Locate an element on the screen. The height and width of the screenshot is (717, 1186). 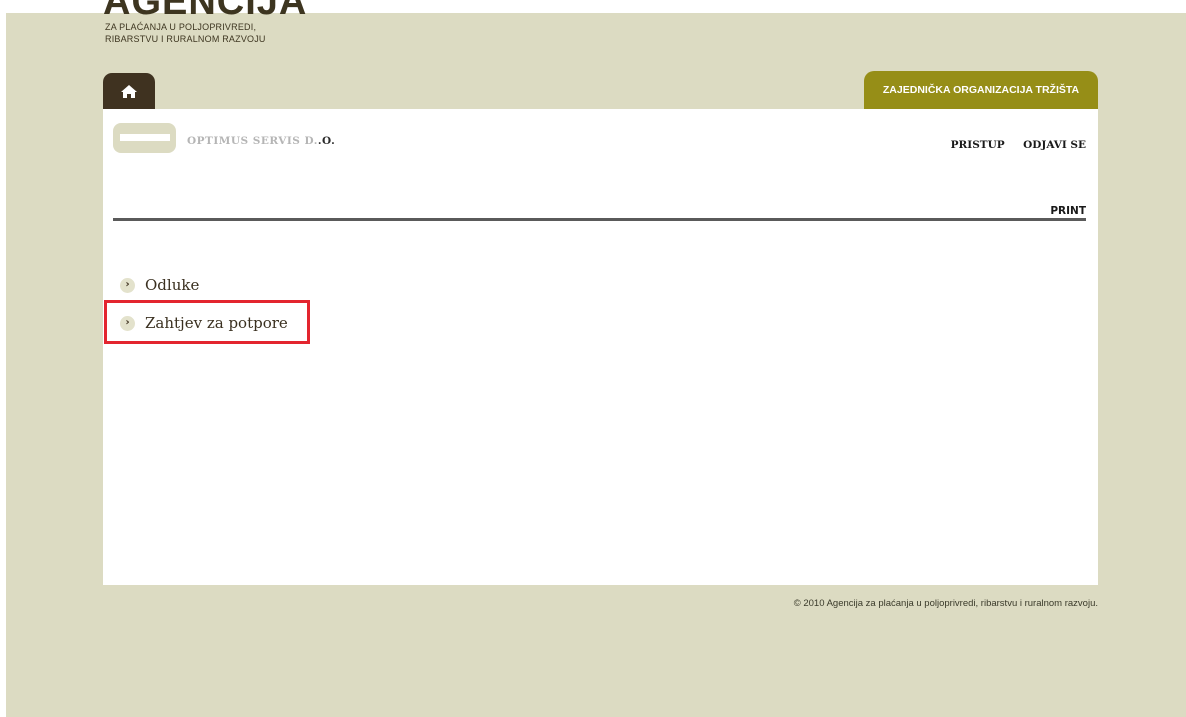
highlight-box is located at coordinates (207, 322).